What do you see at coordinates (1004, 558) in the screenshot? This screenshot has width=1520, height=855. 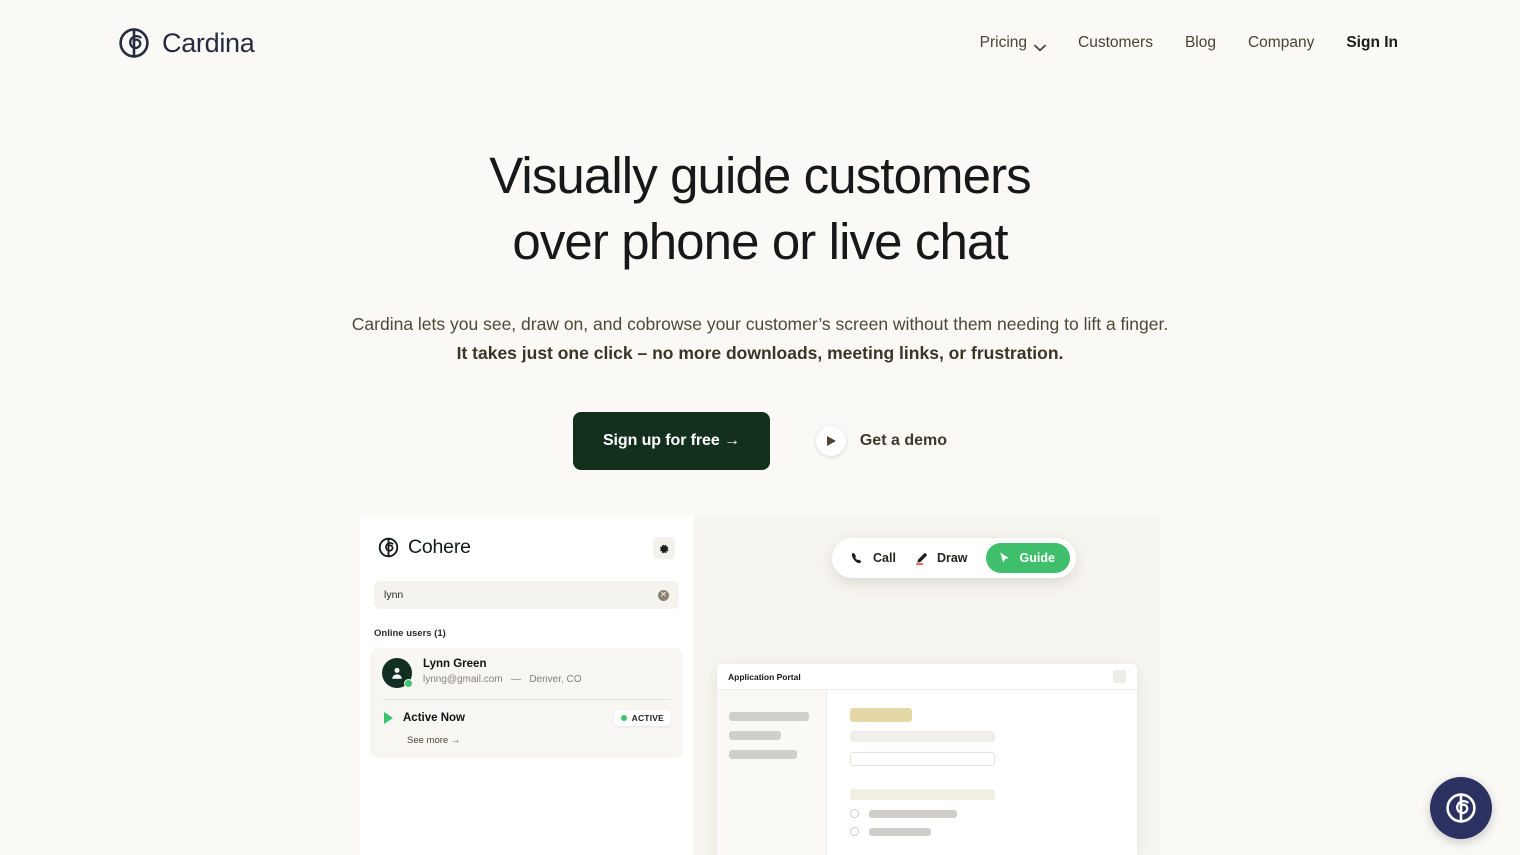 I see `cursor-arrow-icon` at bounding box center [1004, 558].